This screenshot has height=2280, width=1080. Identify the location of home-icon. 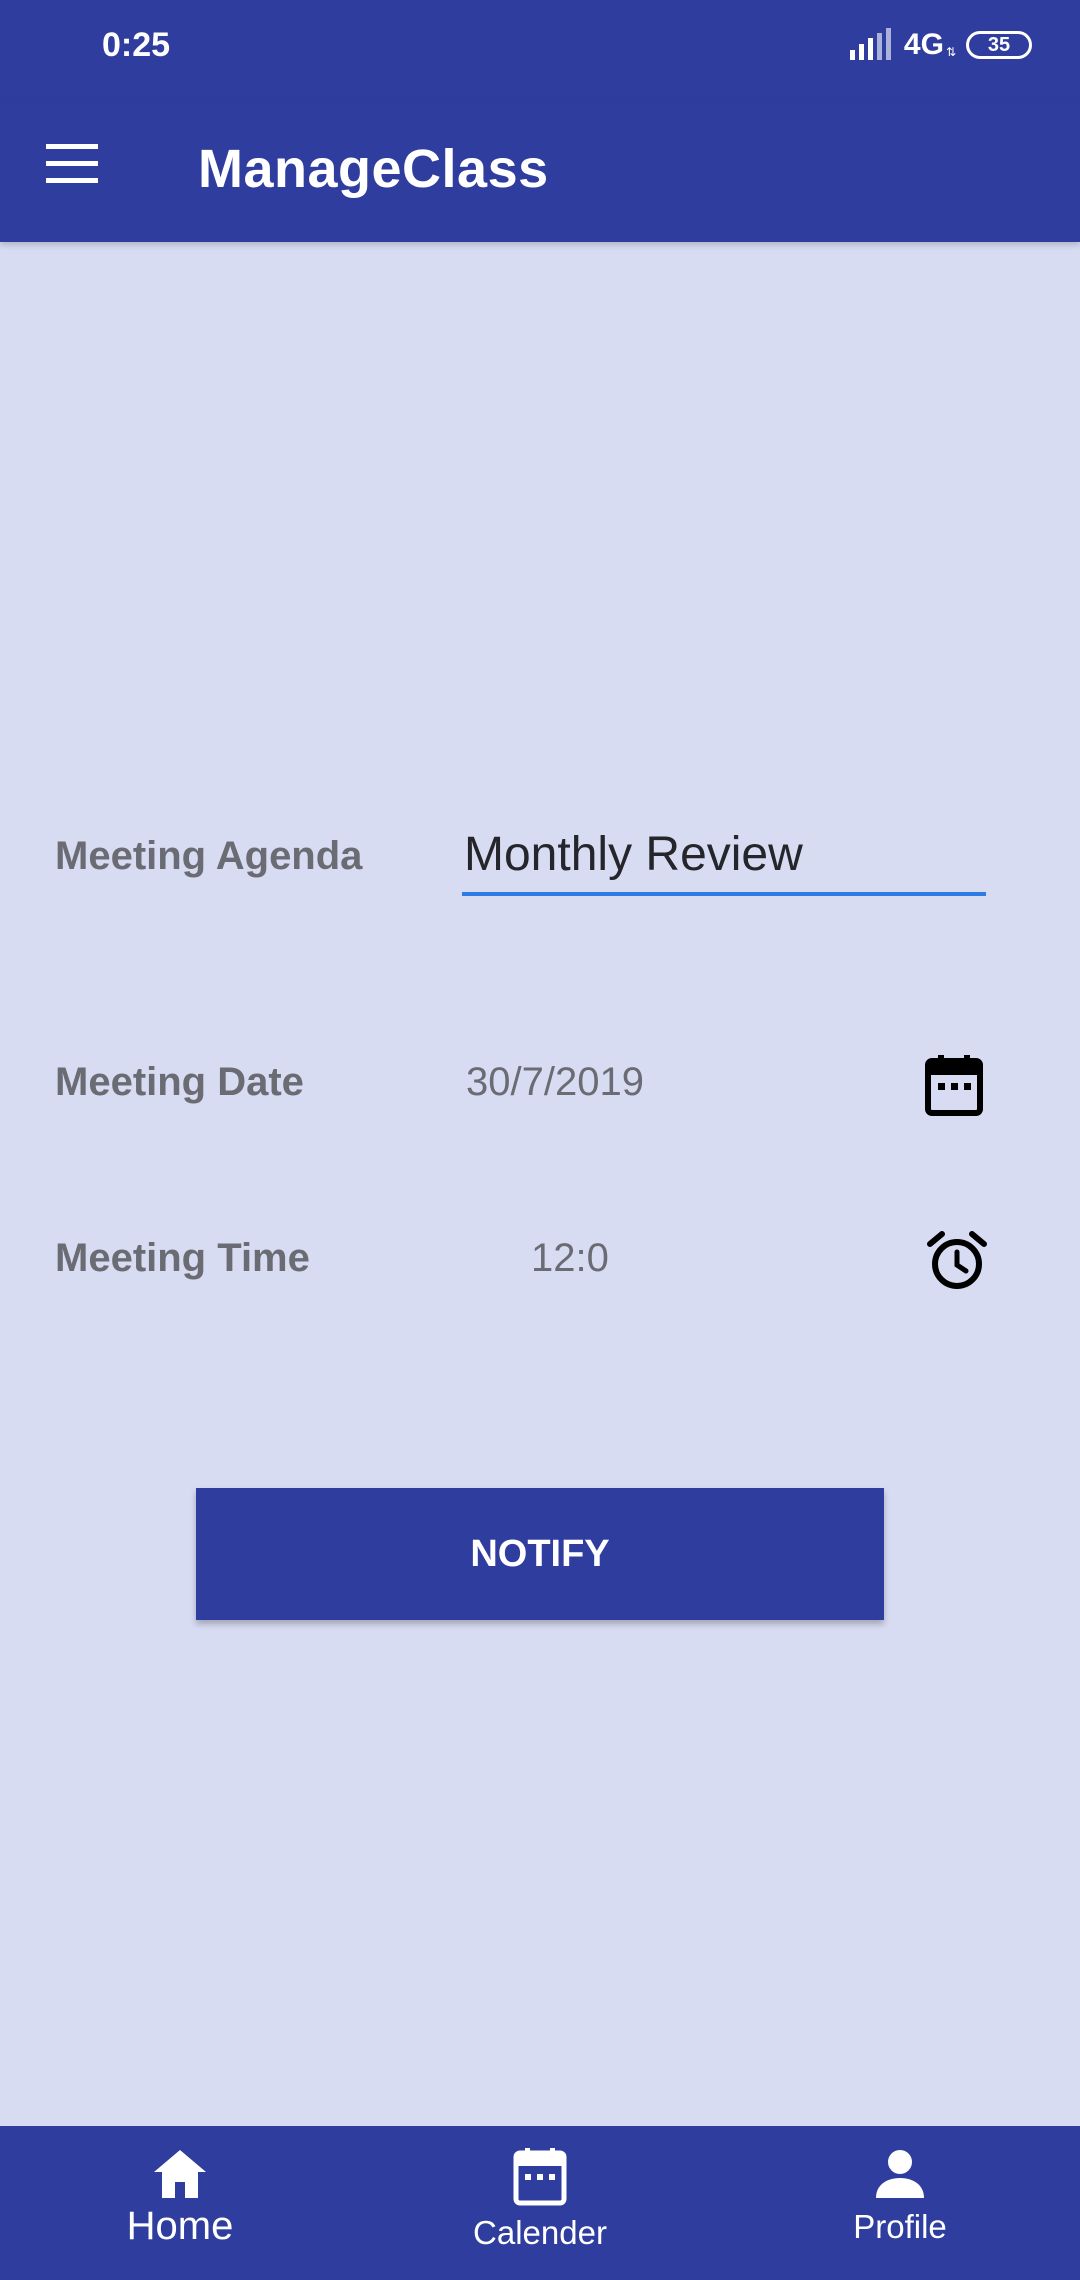
(180, 2174).